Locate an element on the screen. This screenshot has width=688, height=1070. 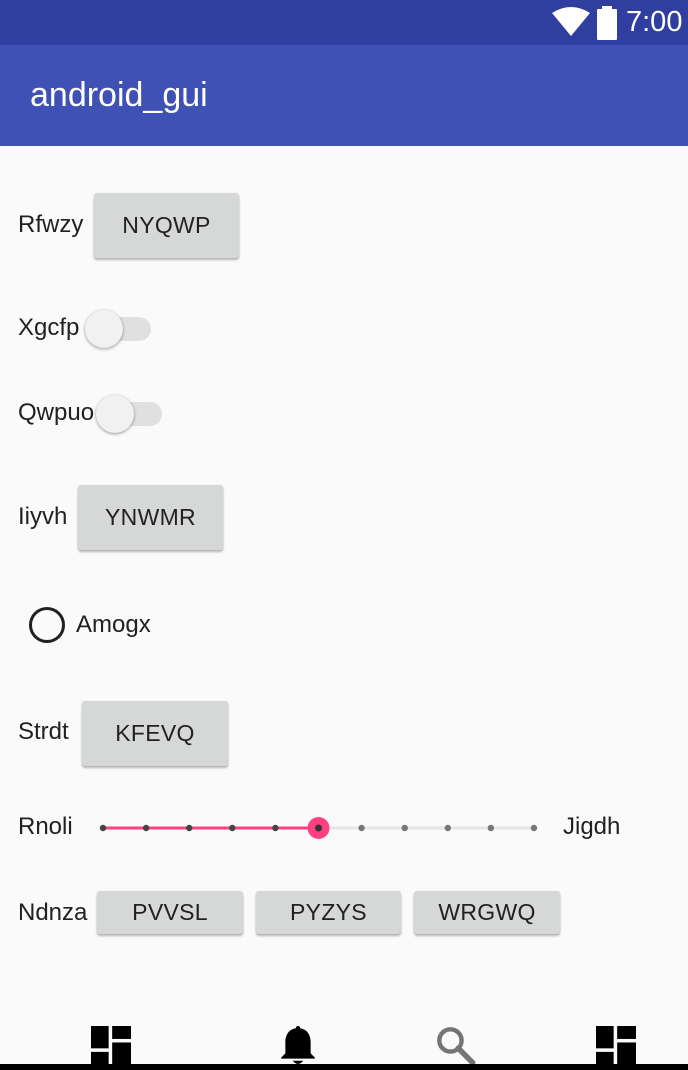
app-bar: android_gui is located at coordinates (344, 95).